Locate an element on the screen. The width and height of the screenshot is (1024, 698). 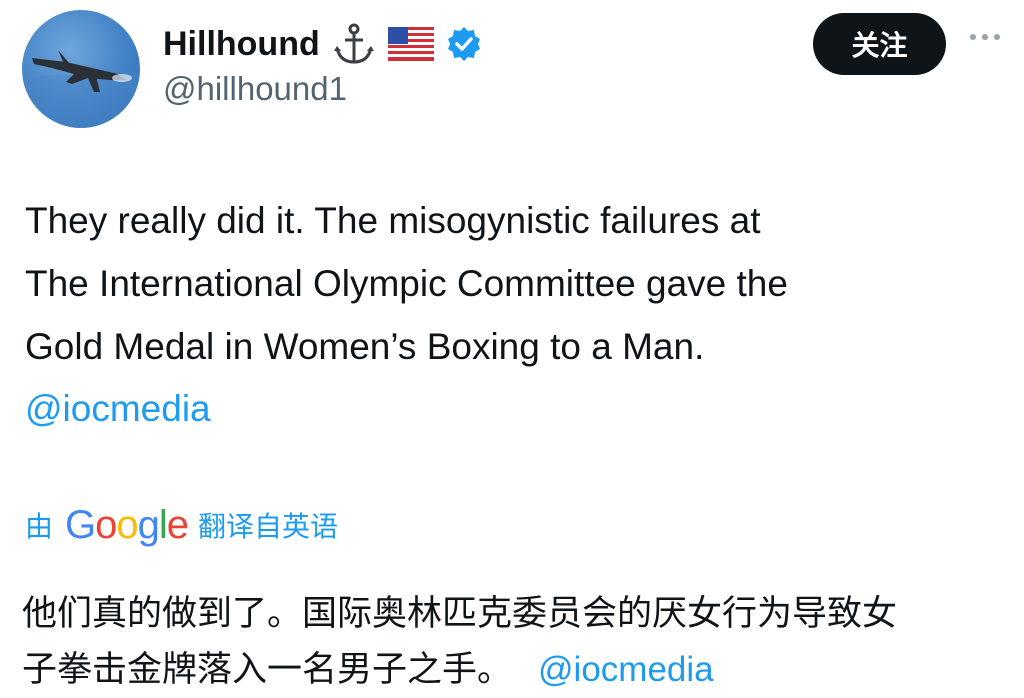
us-flag-icon is located at coordinates (410, 44).